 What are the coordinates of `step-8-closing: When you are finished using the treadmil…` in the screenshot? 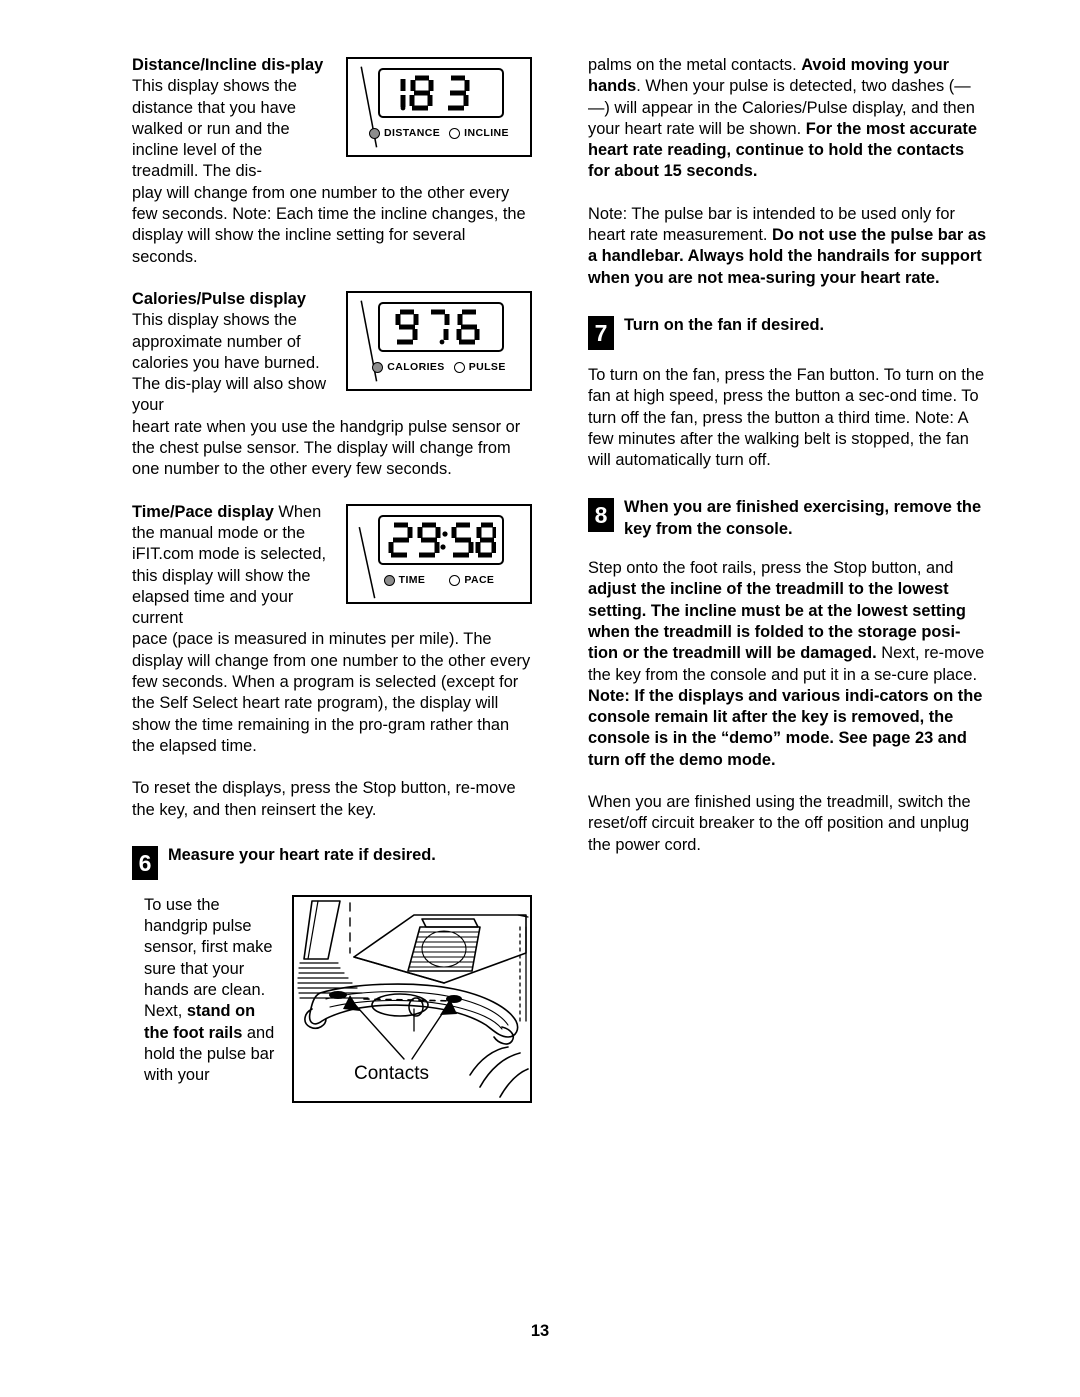 It's located at (779, 823).